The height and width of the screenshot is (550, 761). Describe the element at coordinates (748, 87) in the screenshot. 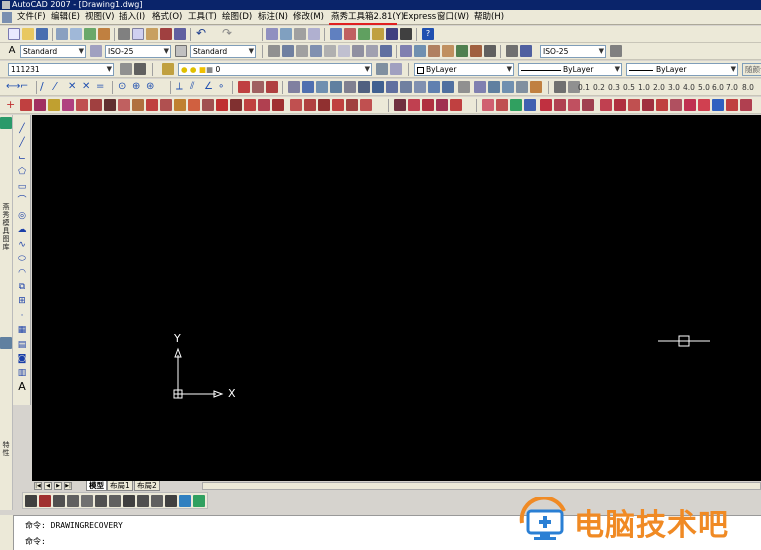

I see `lineweight-8-0: 8.0` at that location.